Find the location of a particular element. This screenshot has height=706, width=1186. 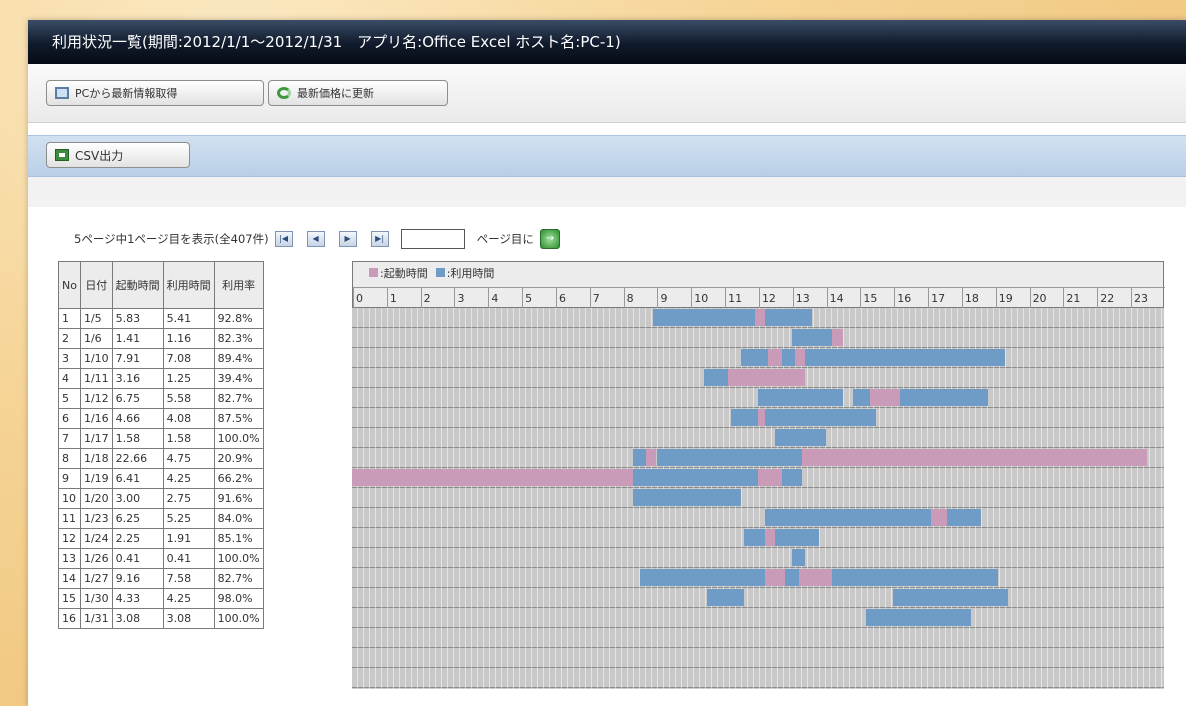

hour-label: 13 is located at coordinates (809, 298).